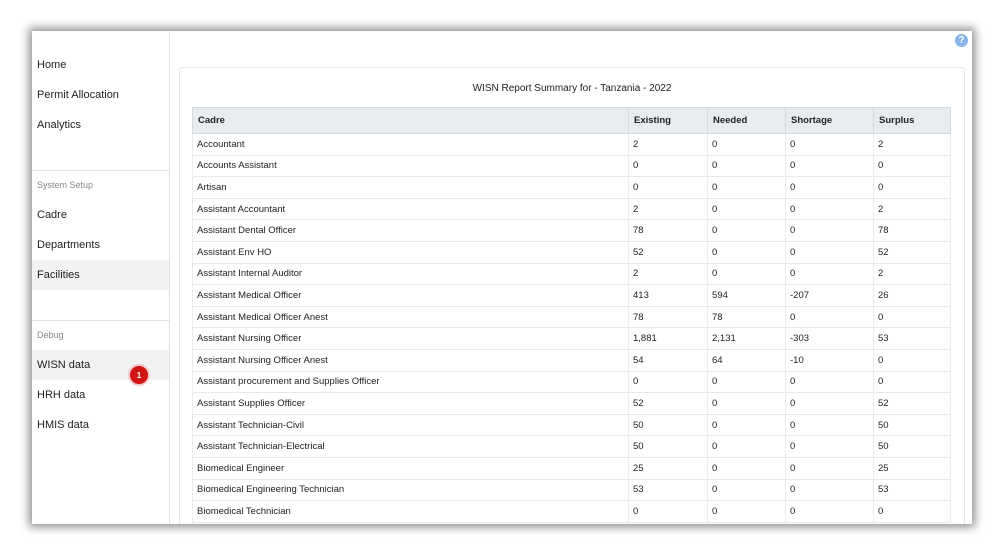 This screenshot has width=1004, height=556. Describe the element at coordinates (64, 365) in the screenshot. I see `sidebar-item-label: WISN data` at that location.